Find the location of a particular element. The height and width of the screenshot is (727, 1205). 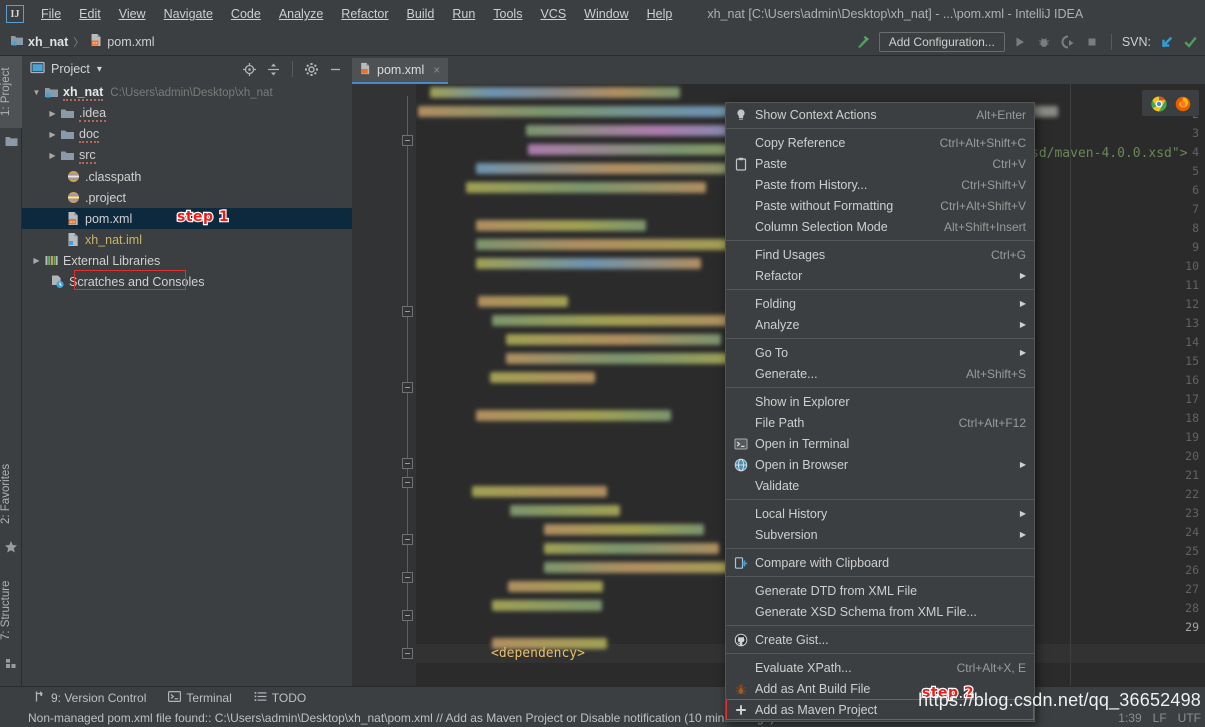

menu-item-open-in-browser: Open in Browser ▶ is located at coordinates (880, 464).